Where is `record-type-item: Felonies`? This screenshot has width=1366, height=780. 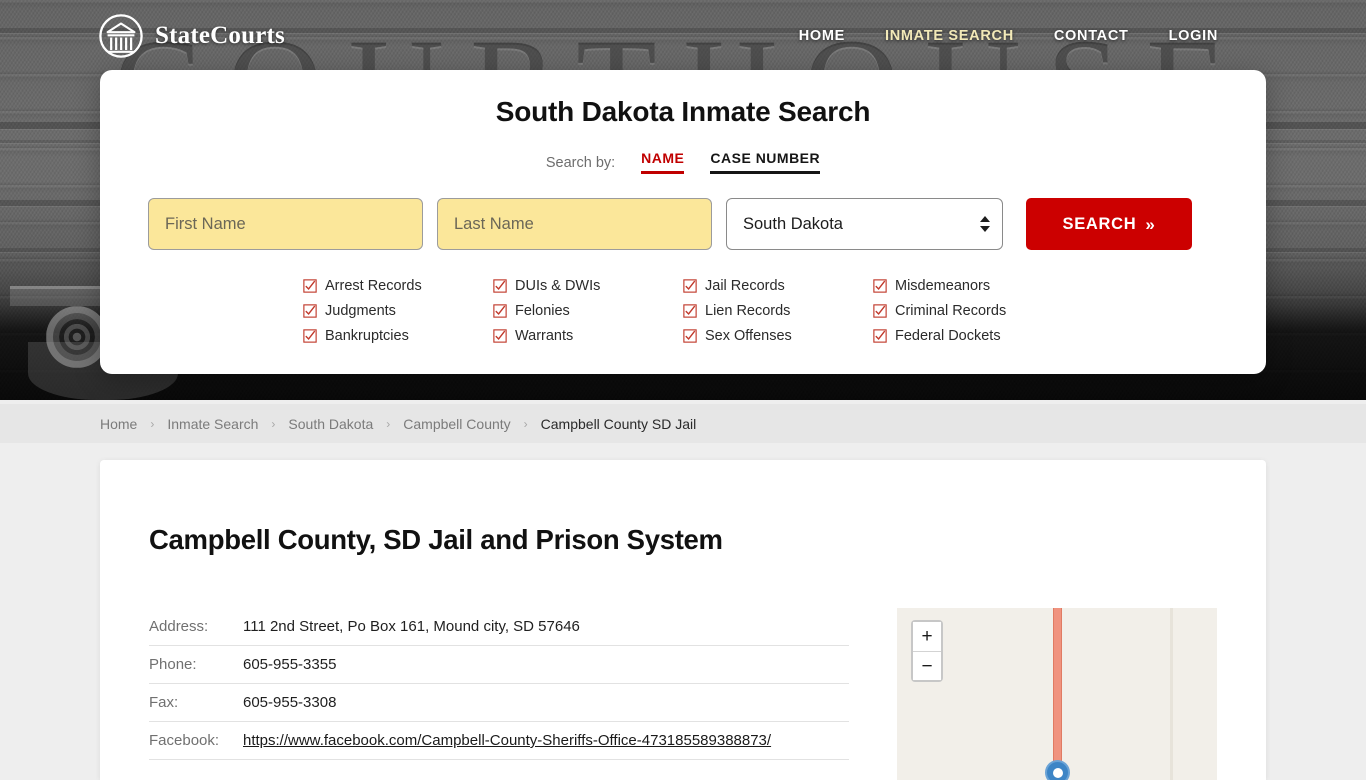
record-type-item: Felonies is located at coordinates (588, 311).